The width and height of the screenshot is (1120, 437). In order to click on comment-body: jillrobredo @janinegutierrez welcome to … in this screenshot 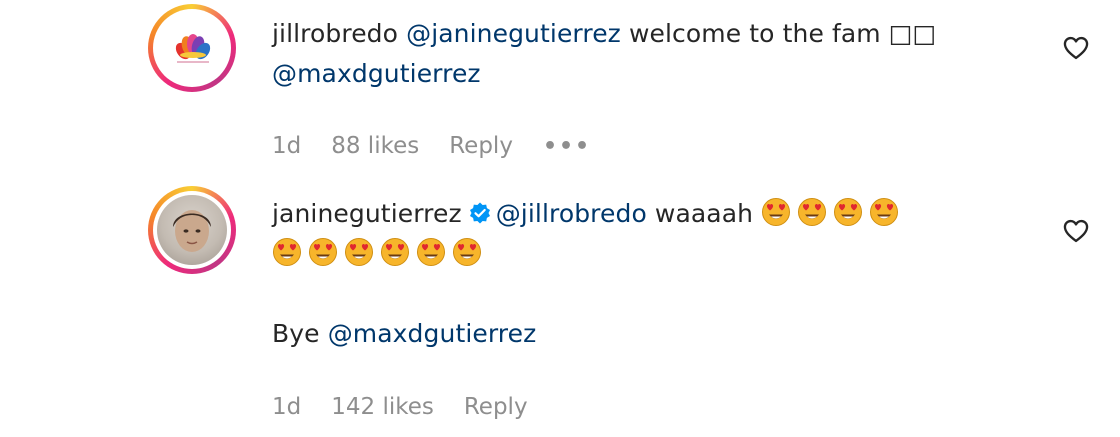, I will do `click(652, 54)`.